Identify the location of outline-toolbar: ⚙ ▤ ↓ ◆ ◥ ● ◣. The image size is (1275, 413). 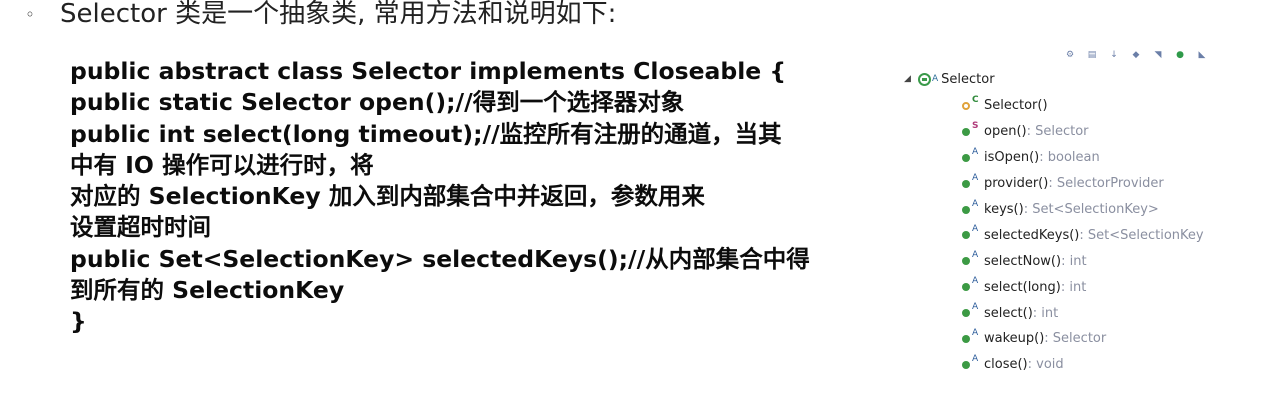
(1136, 57).